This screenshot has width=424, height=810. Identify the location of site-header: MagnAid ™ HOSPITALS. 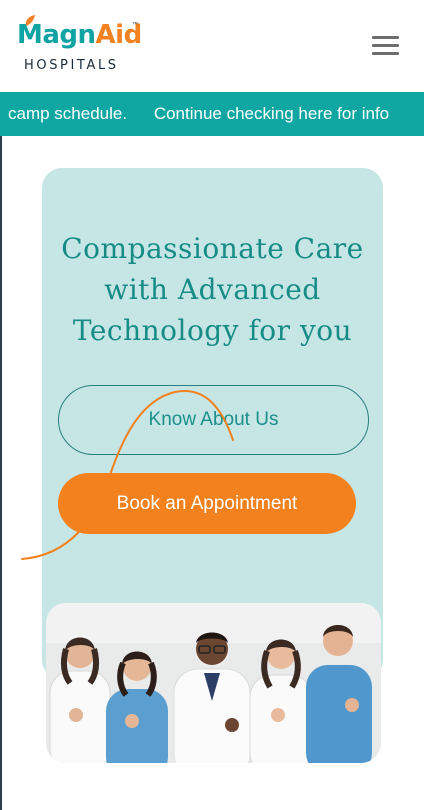
(212, 46).